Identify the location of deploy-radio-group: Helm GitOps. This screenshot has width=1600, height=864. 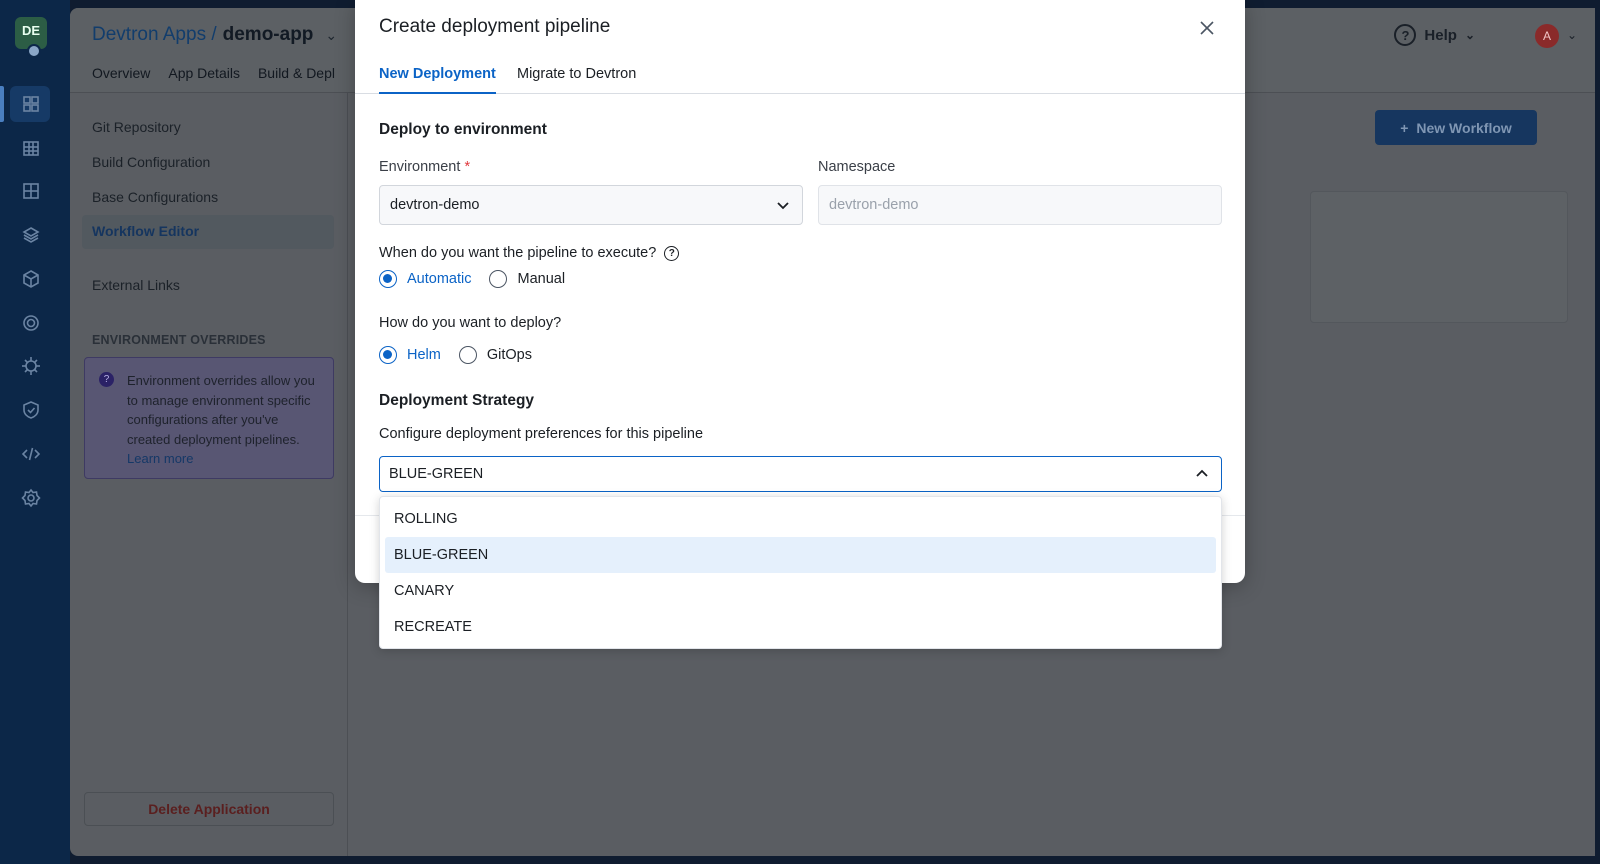
(464, 355).